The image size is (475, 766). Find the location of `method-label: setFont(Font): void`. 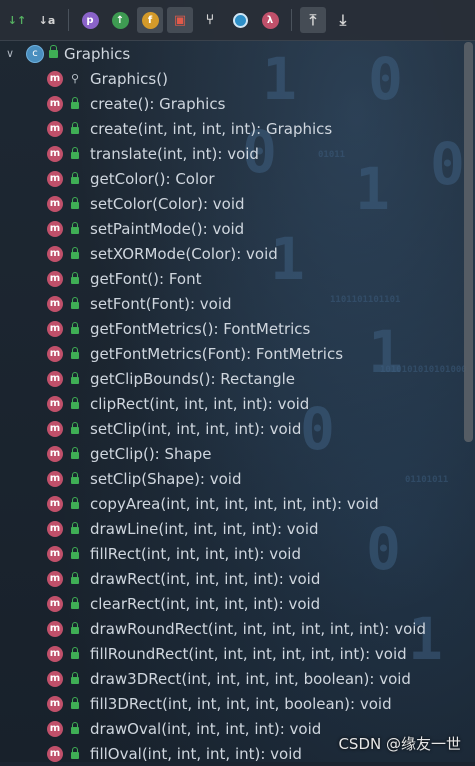

method-label: setFont(Font): void is located at coordinates (161, 303).